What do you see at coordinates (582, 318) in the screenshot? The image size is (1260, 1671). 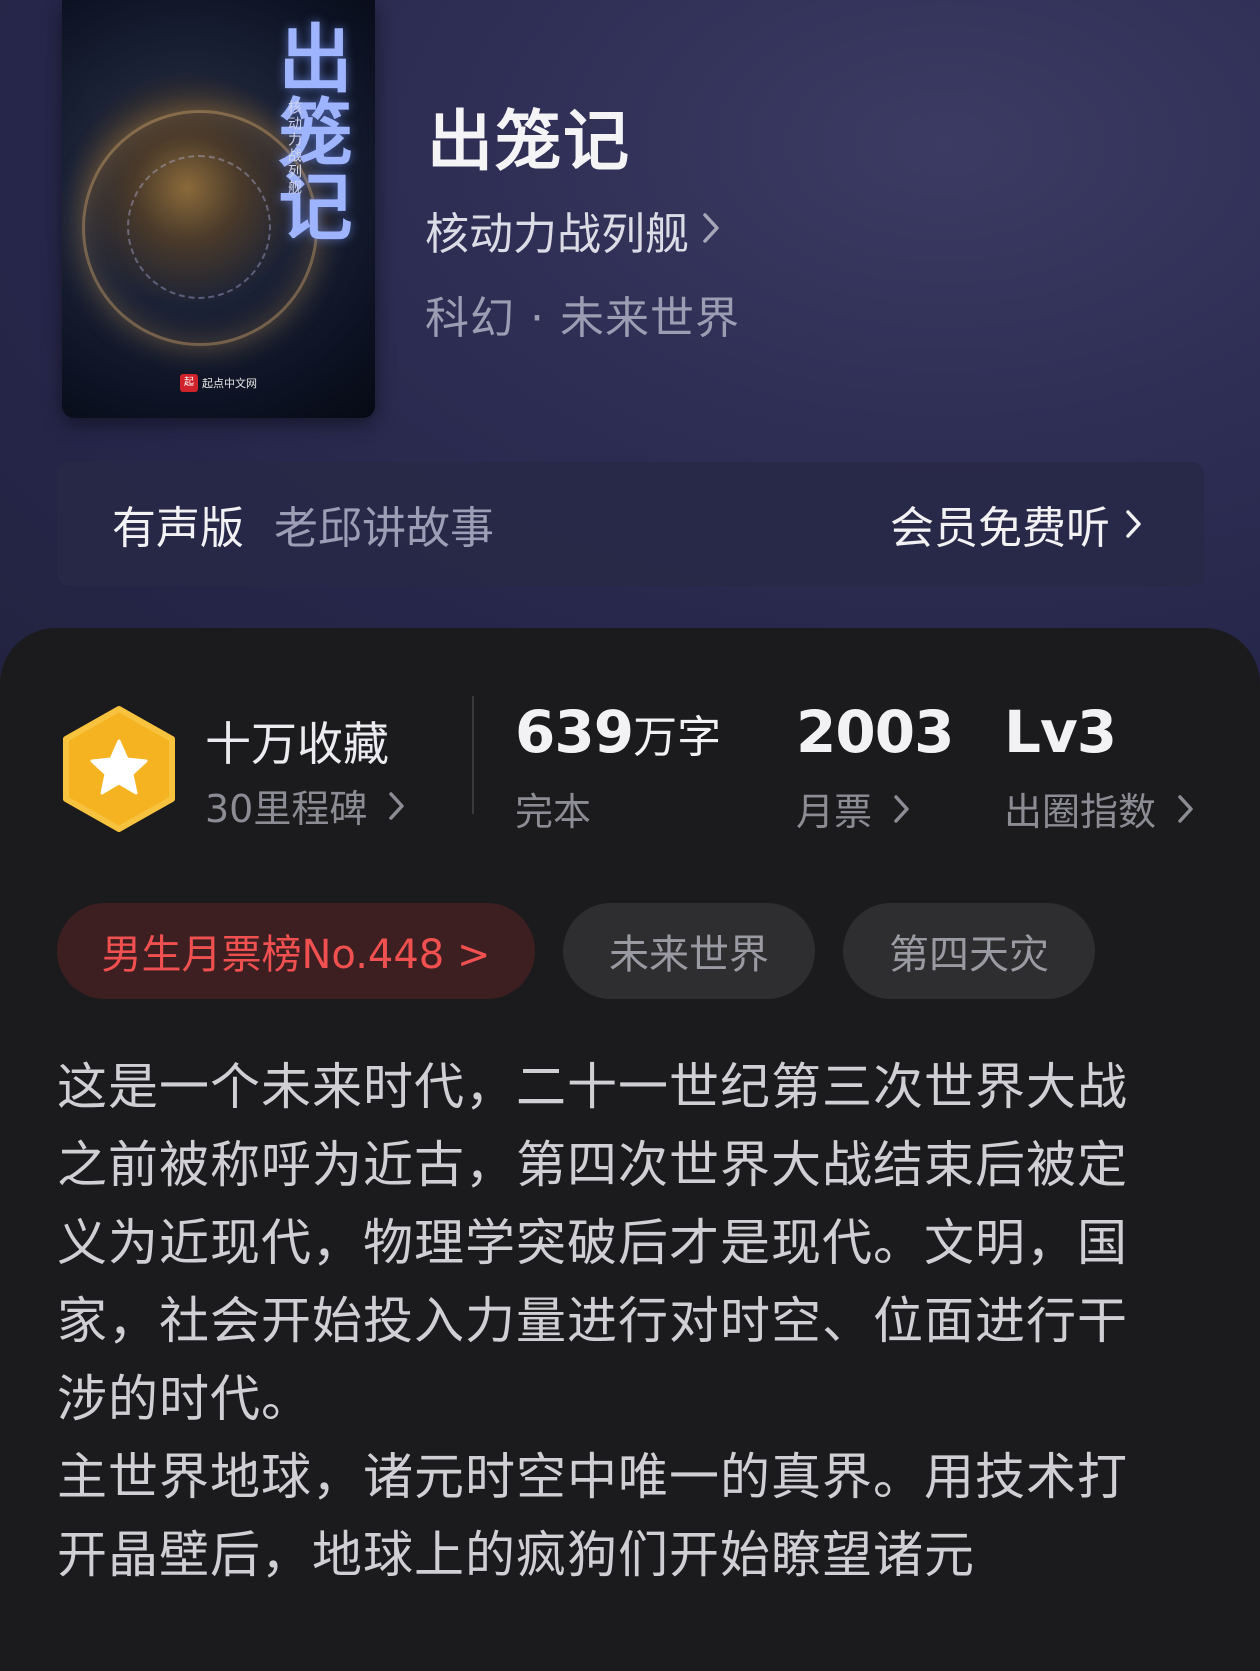 I see `genre-tags: 科幻 · 未来世界` at bounding box center [582, 318].